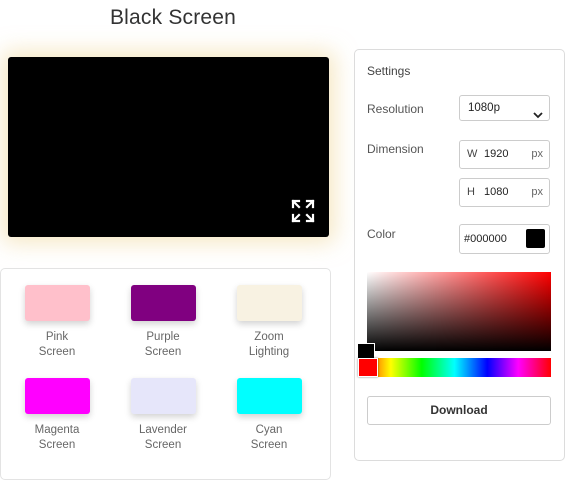 Image resolution: width=570 pixels, height=480 pixels. Describe the element at coordinates (496, 192) in the screenshot. I see `height-value: 1080` at that location.